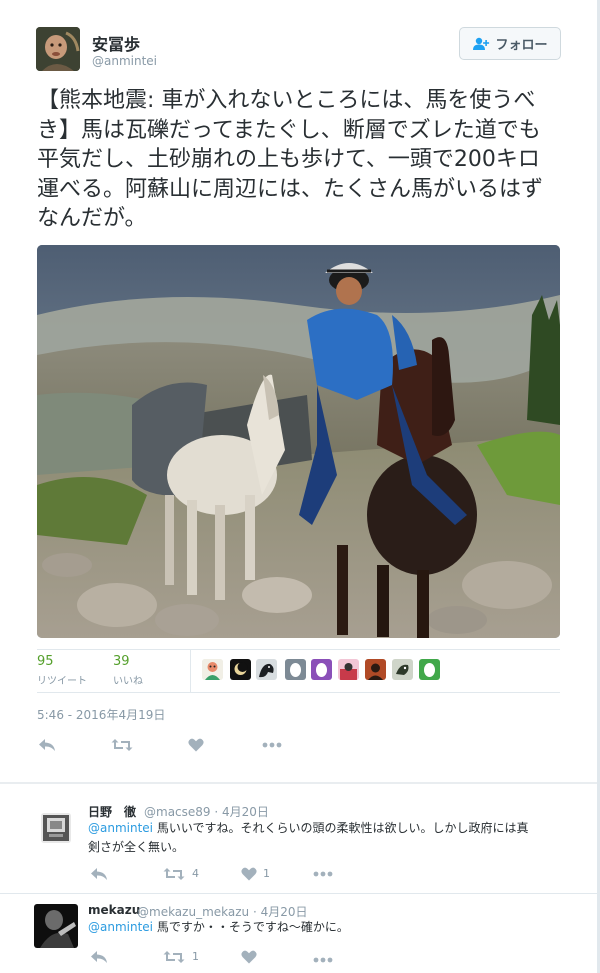 The height and width of the screenshot is (973, 600). Describe the element at coordinates (298, 649) in the screenshot. I see `stats-top-divider` at that location.